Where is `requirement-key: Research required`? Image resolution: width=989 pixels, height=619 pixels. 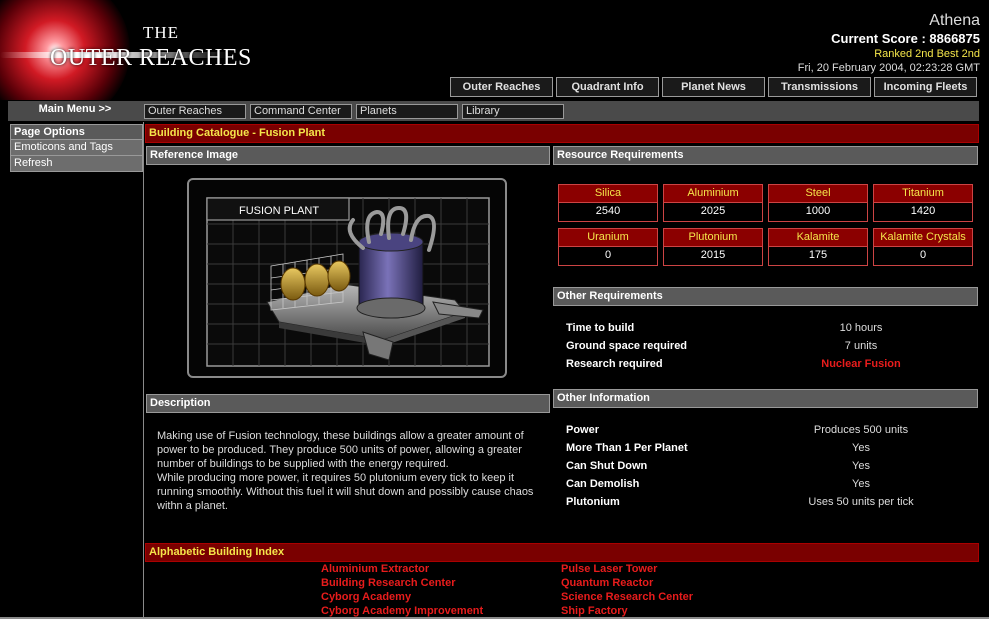
requirement-key: Research required is located at coordinates (614, 364).